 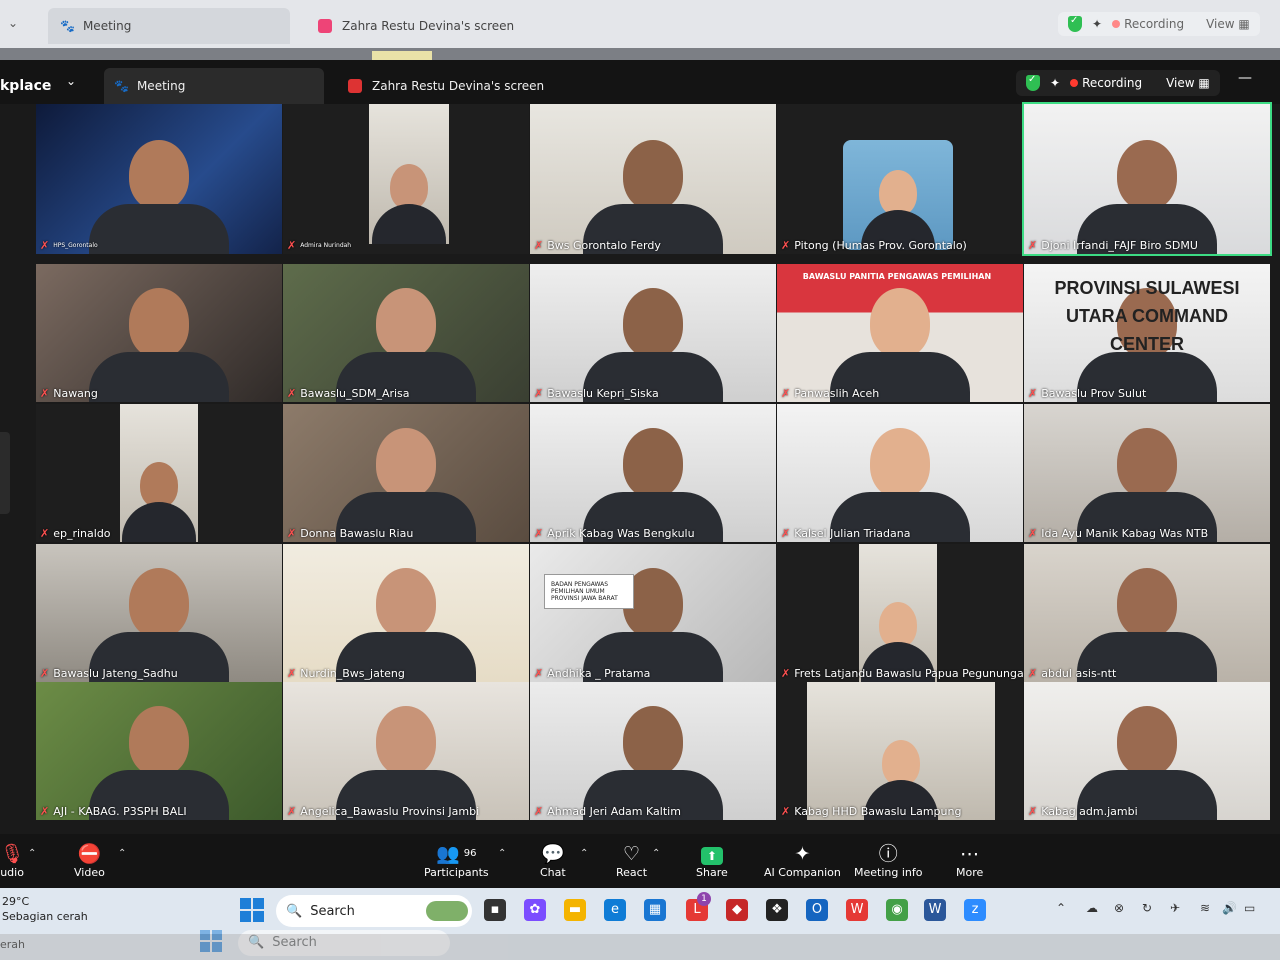 I want to click on participant-tile: ✗ Bawaslu_SDM_Arisa, so click(x=406, y=333).